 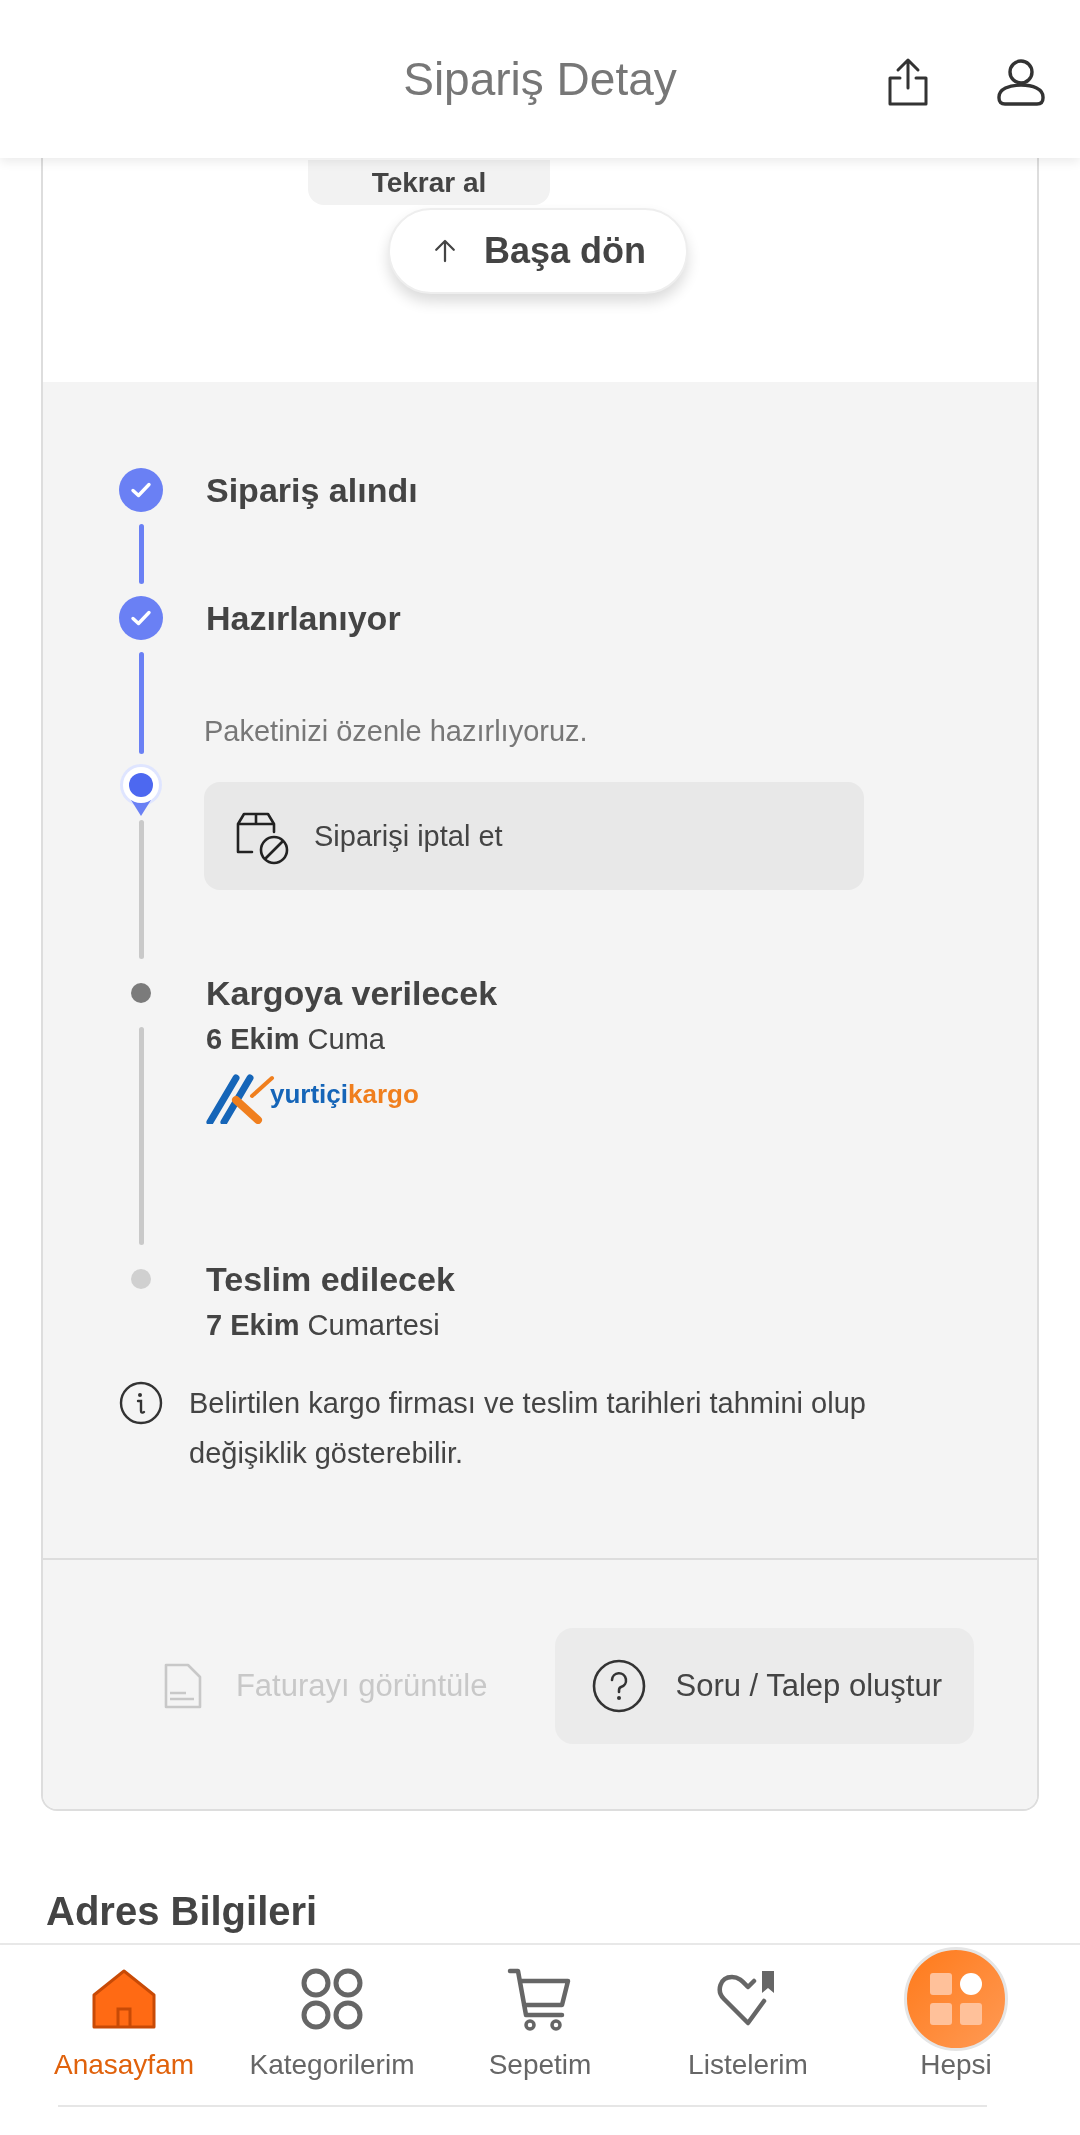 I want to click on section-heading: Adres Bilgileri, so click(x=182, y=1911).